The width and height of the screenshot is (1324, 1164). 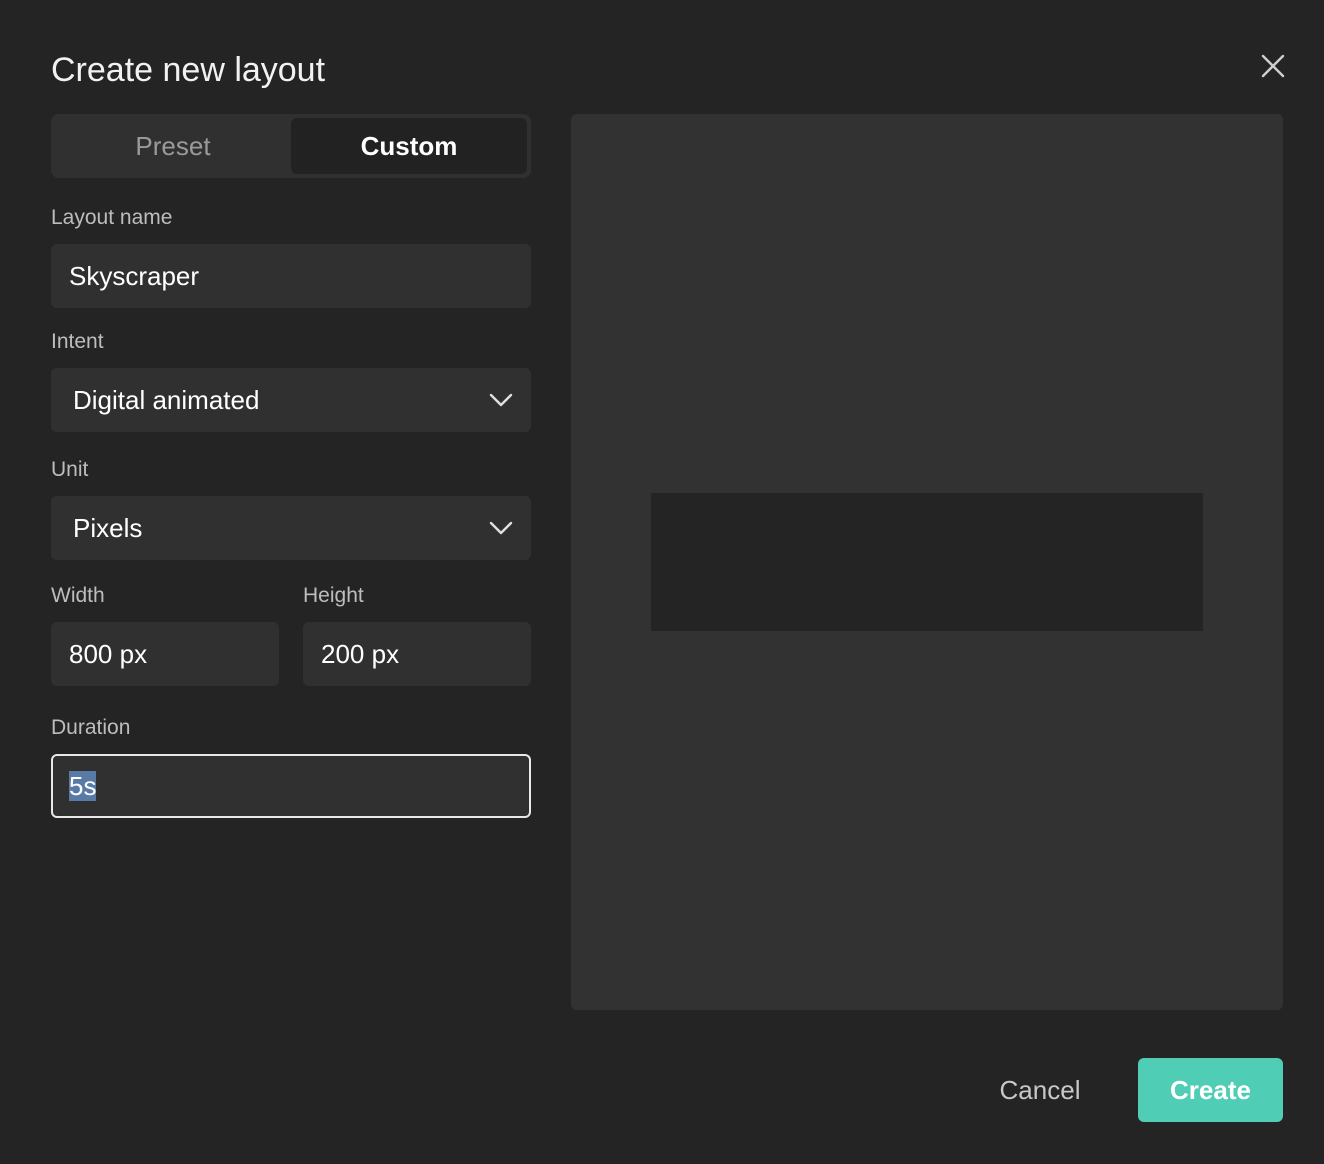 I want to click on width-input: 800 px, so click(x=165, y=654).